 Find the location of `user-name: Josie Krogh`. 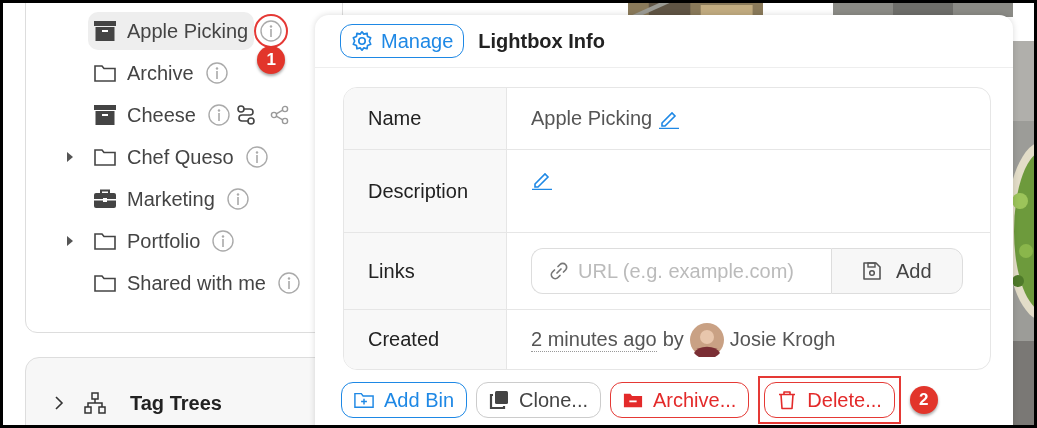

user-name: Josie Krogh is located at coordinates (782, 339).